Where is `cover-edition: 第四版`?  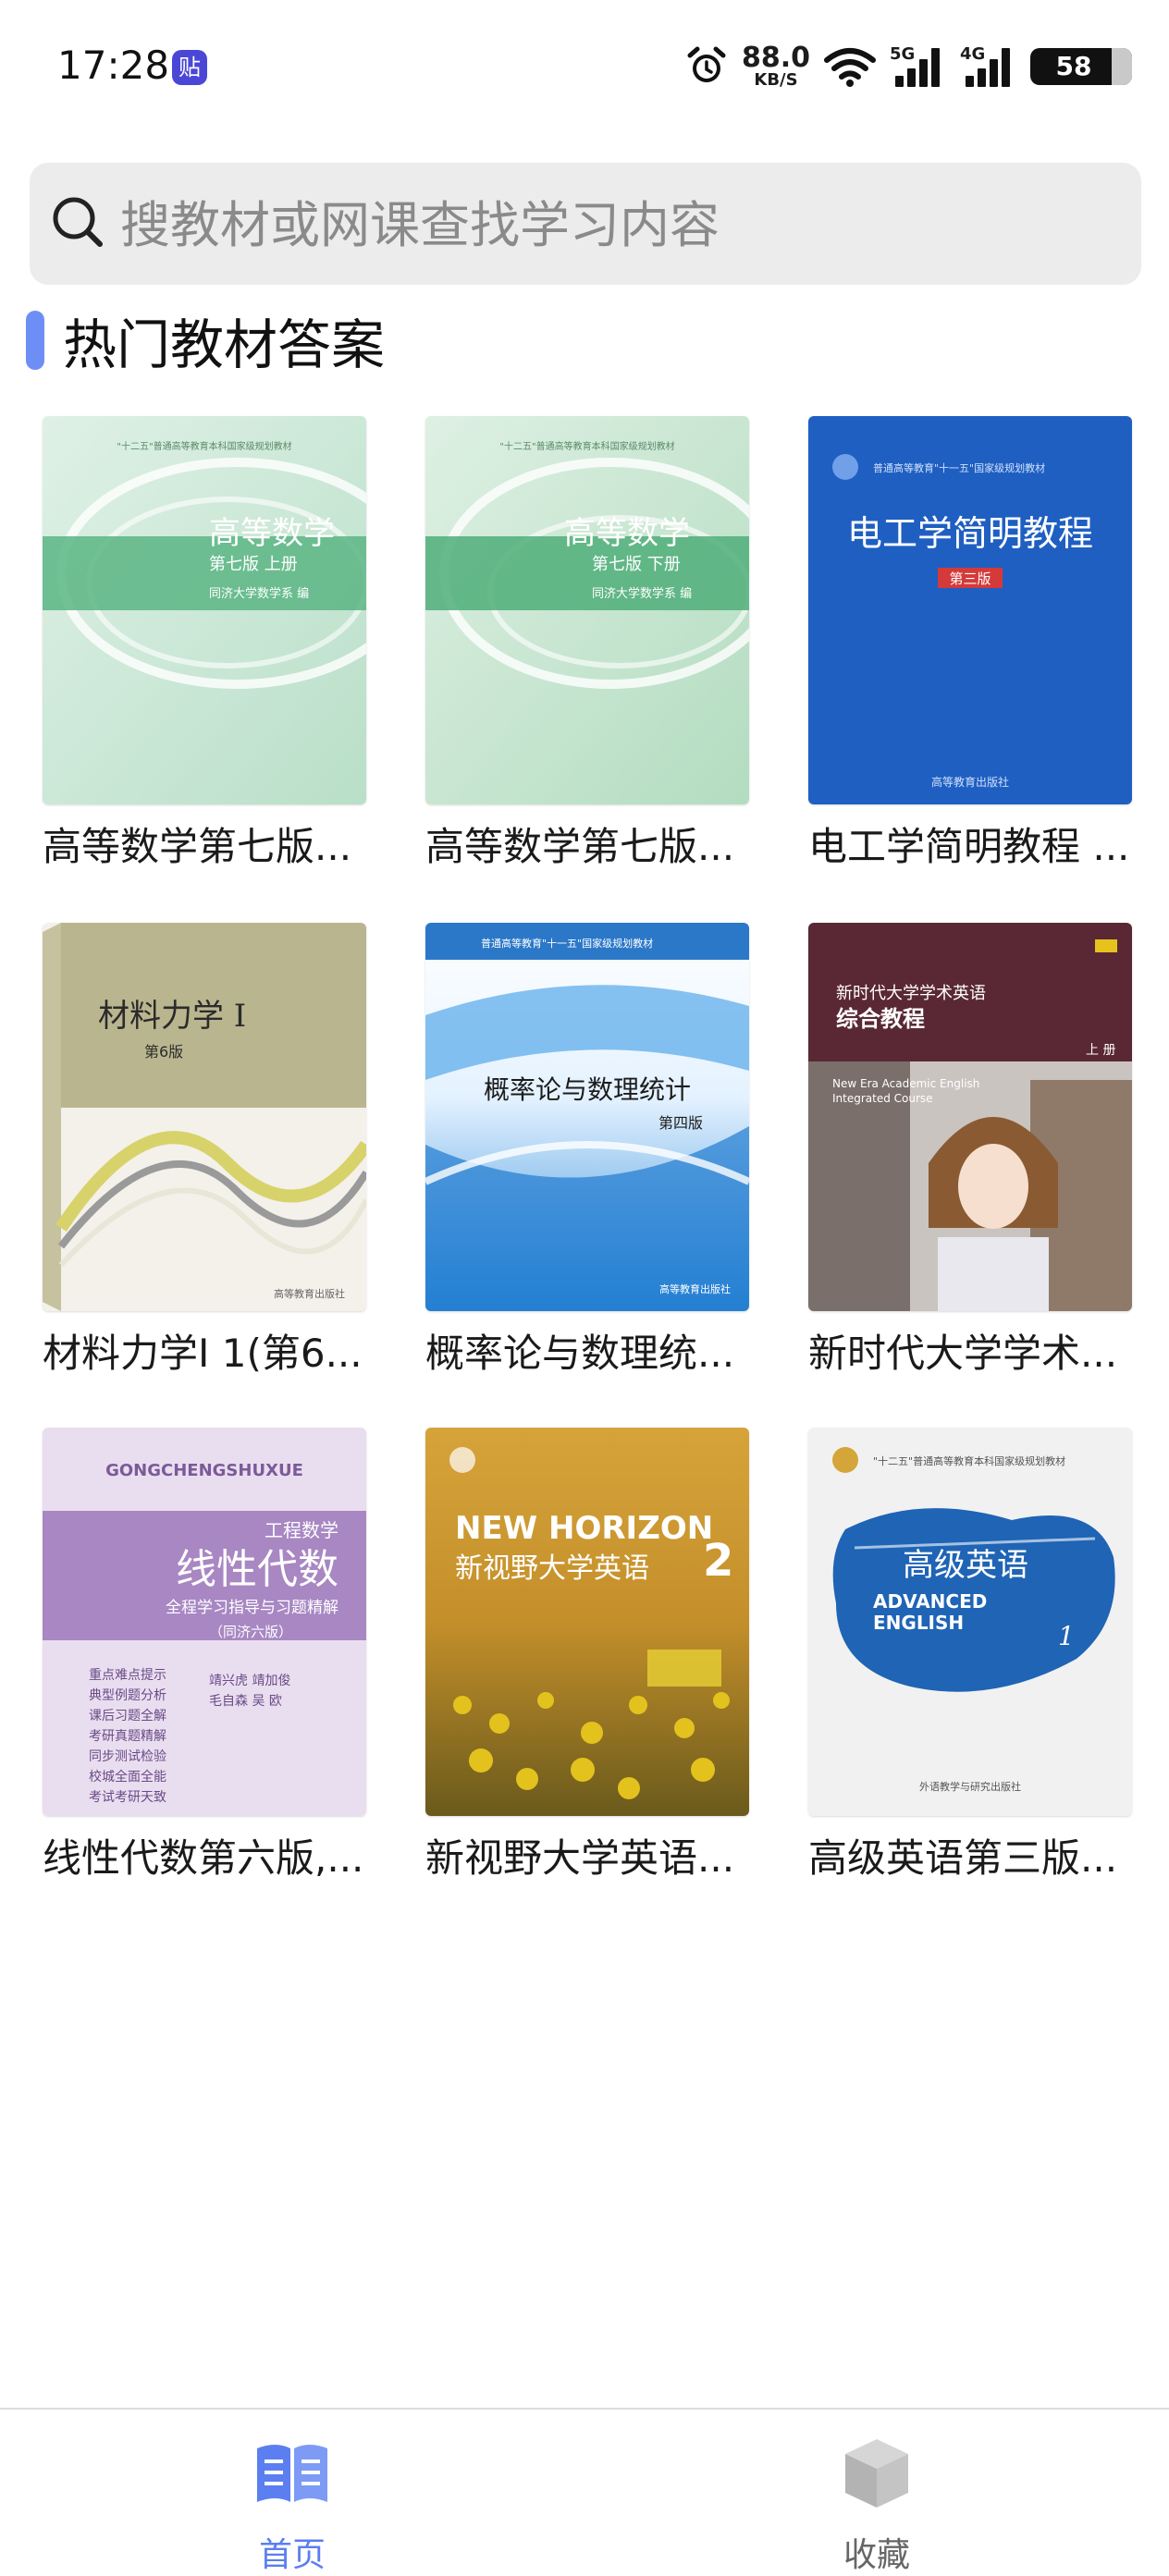 cover-edition: 第四版 is located at coordinates (680, 1123).